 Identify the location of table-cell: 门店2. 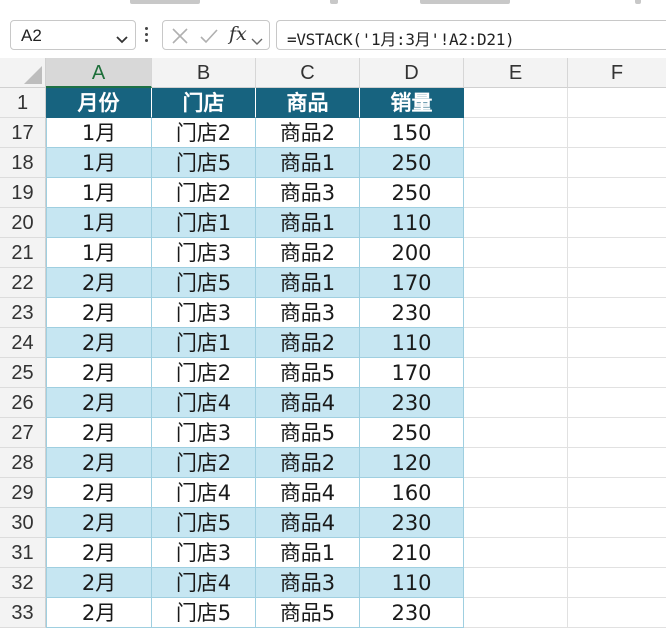
(204, 373).